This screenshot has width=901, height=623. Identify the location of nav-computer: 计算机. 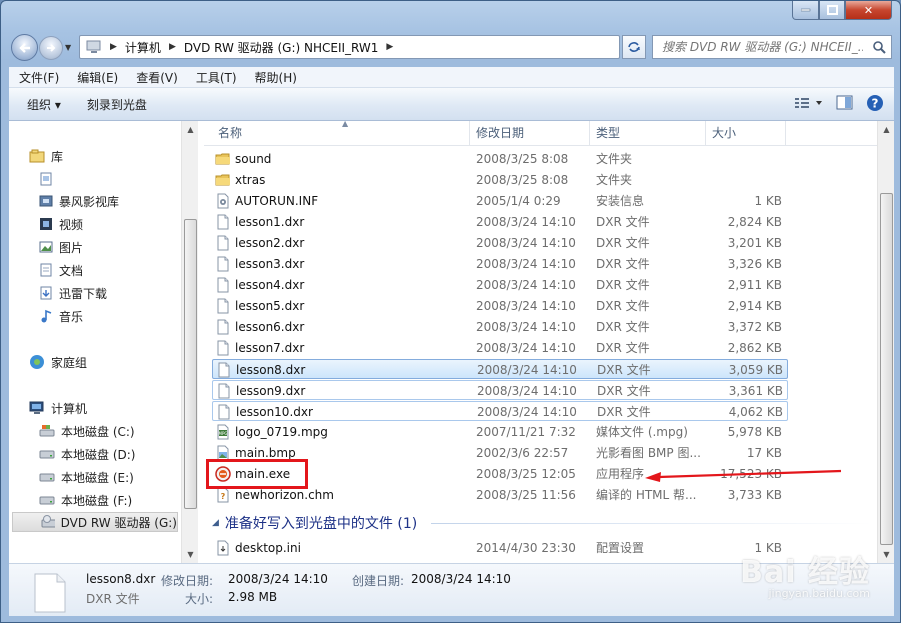
(58, 408).